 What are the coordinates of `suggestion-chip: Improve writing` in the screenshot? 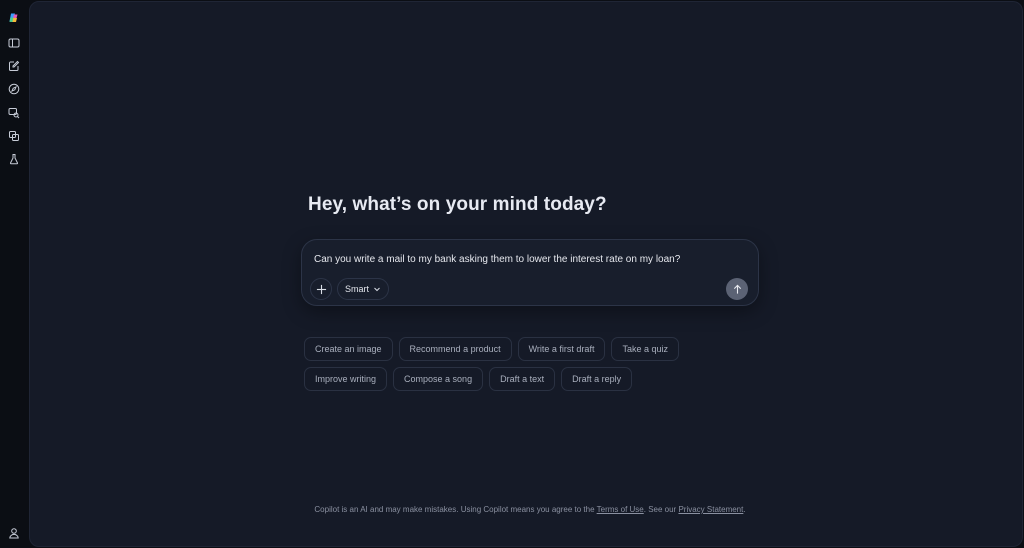 It's located at (346, 379).